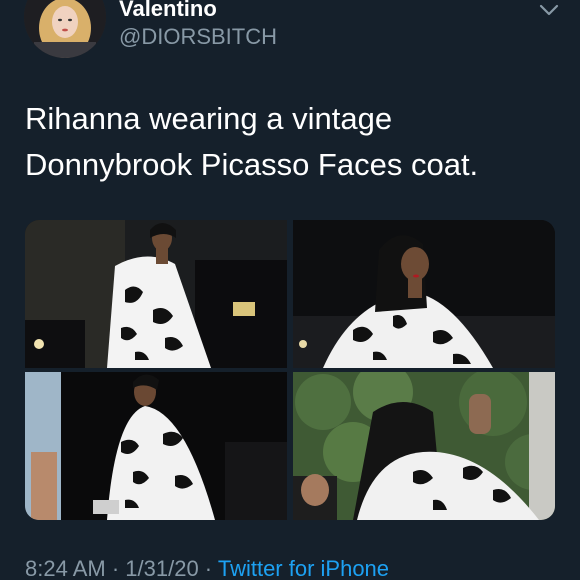  What do you see at coordinates (209, 118) in the screenshot?
I see `tweet-text-line-1: Rihanna wearing a vintage` at bounding box center [209, 118].